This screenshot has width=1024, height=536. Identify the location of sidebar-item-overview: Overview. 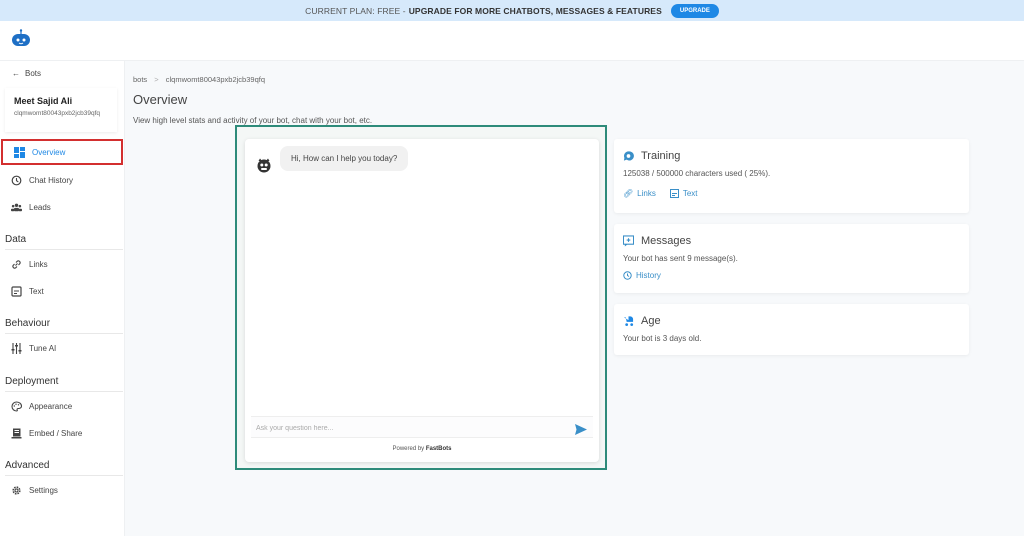
(62, 152).